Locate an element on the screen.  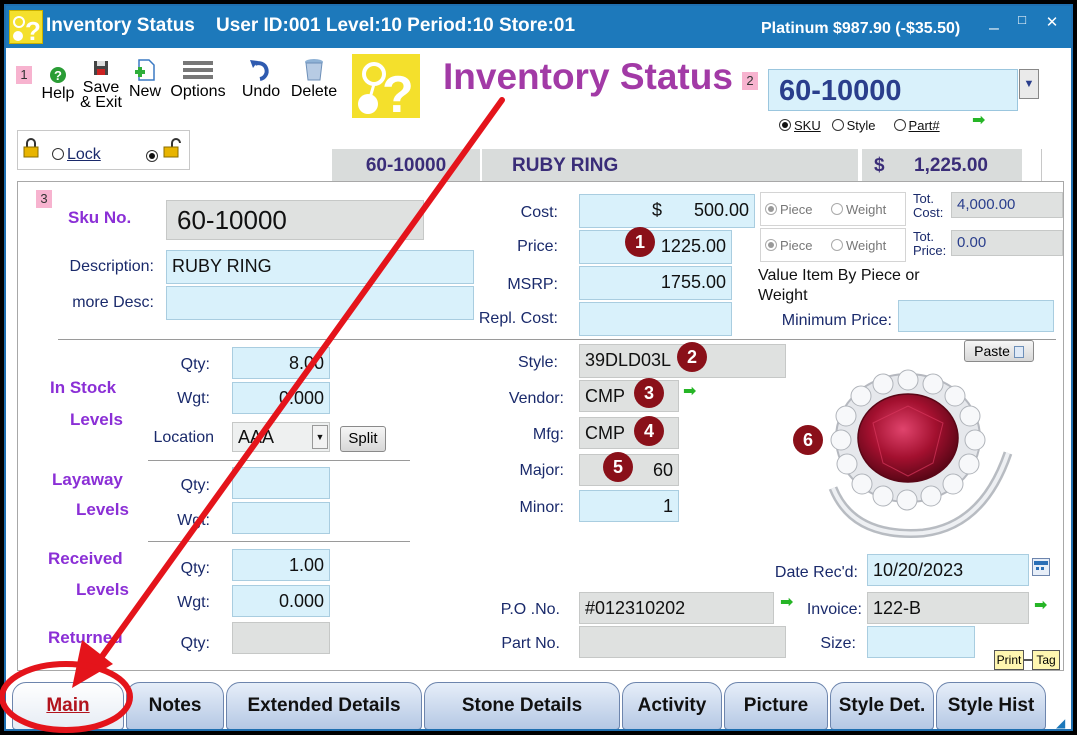
section-marker-3: 3 is located at coordinates (44, 199).